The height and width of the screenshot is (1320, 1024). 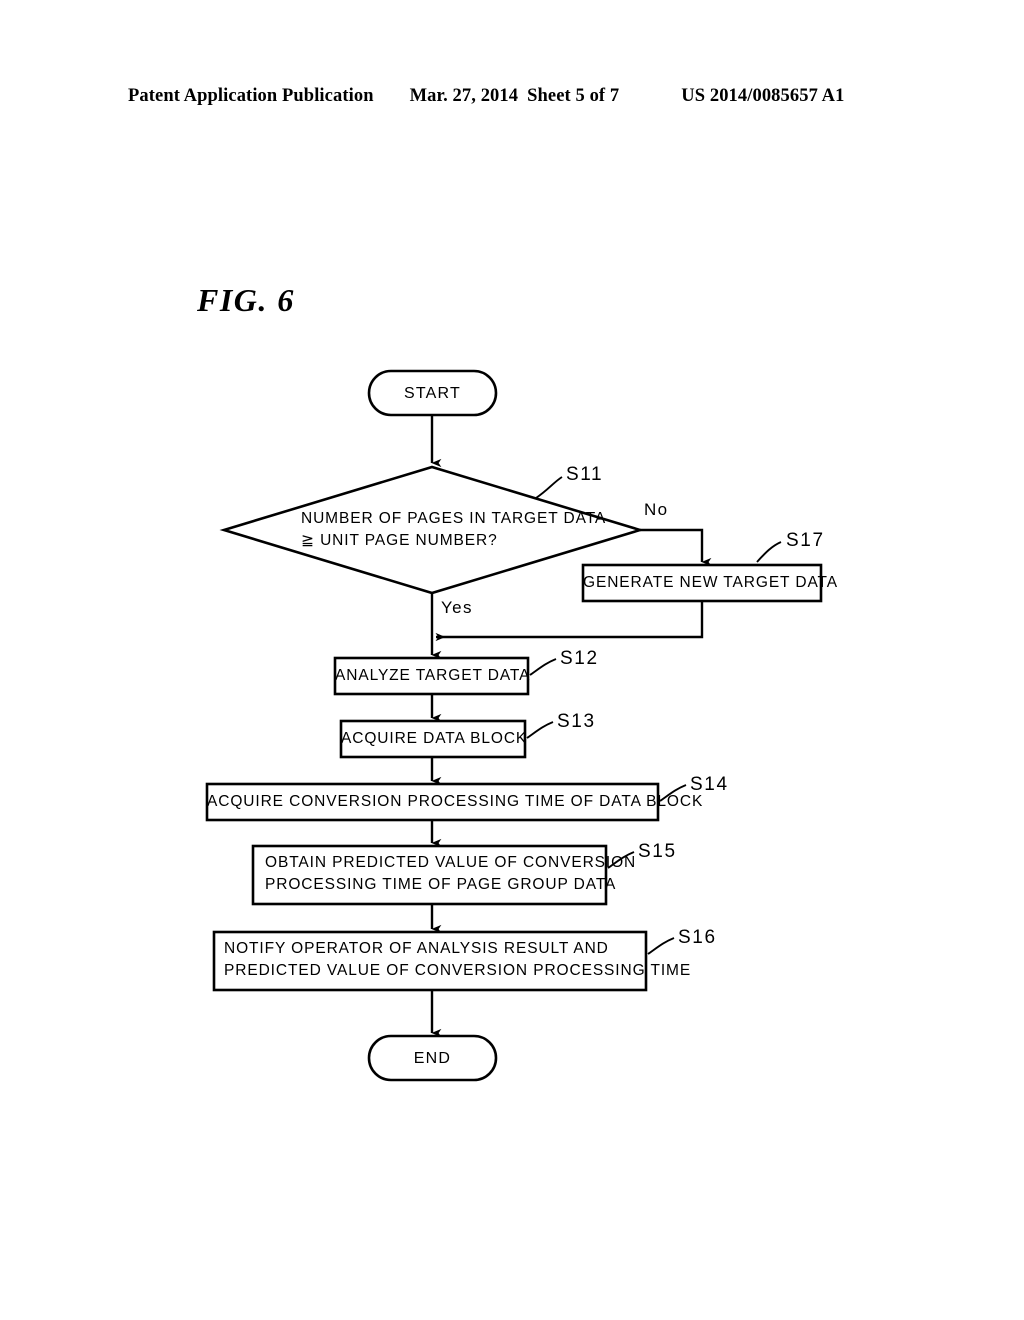 I want to click on process-text-s17: GENERATE NEW TARGET DATA, so click(x=710, y=582).